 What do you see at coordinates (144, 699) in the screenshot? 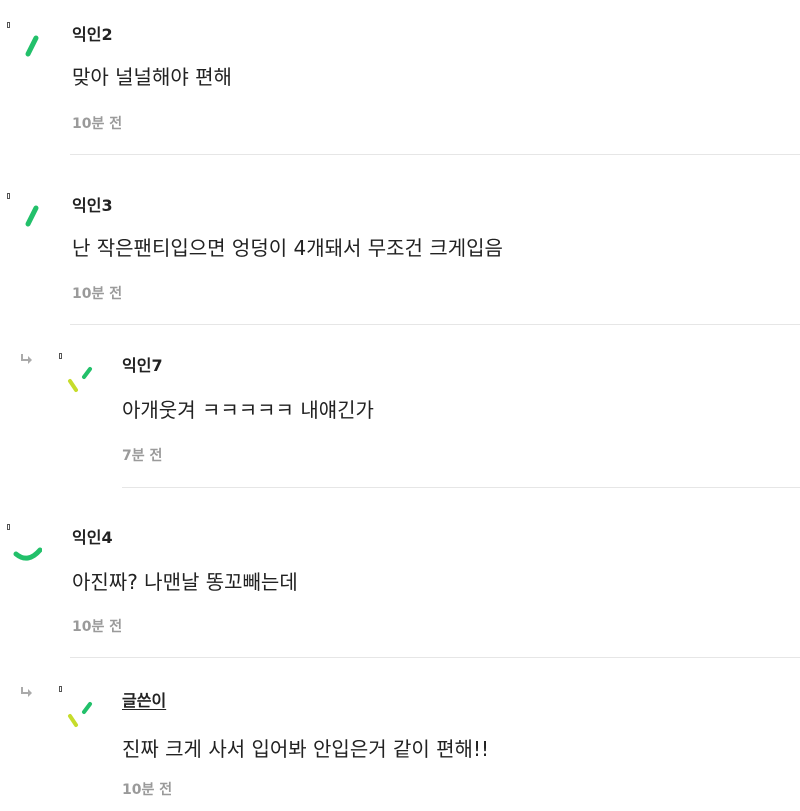
I see `comment-author-op: 글쓴이` at bounding box center [144, 699].